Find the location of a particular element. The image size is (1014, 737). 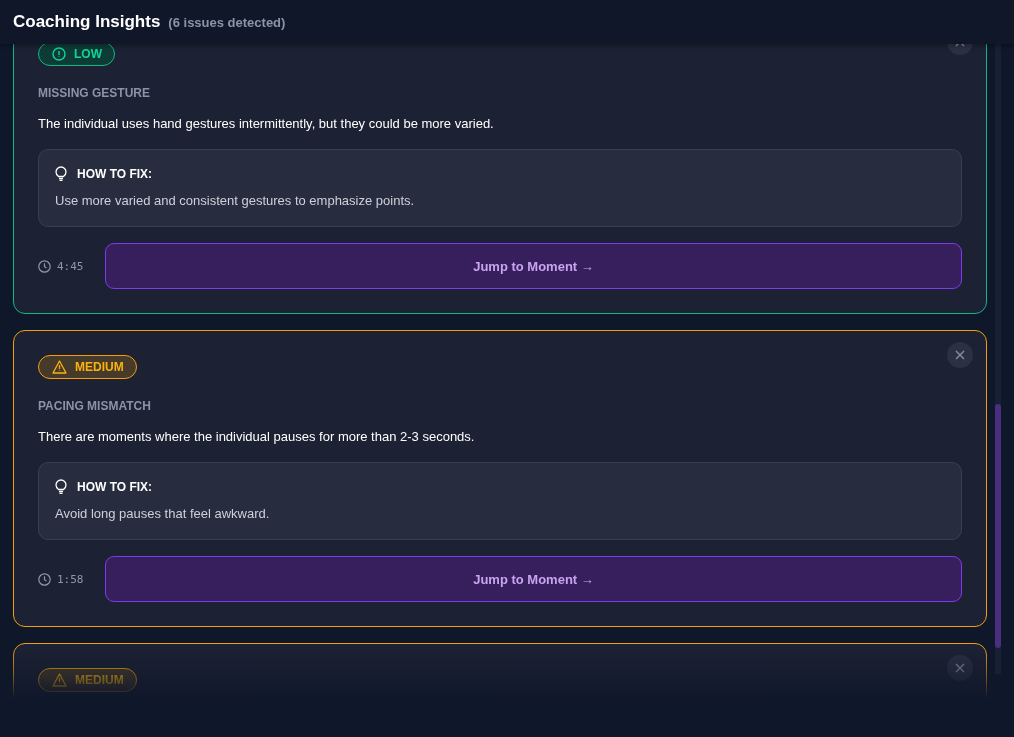

fix-text: Use more varied and consistent gestures to emphasize points. is located at coordinates (235, 200).